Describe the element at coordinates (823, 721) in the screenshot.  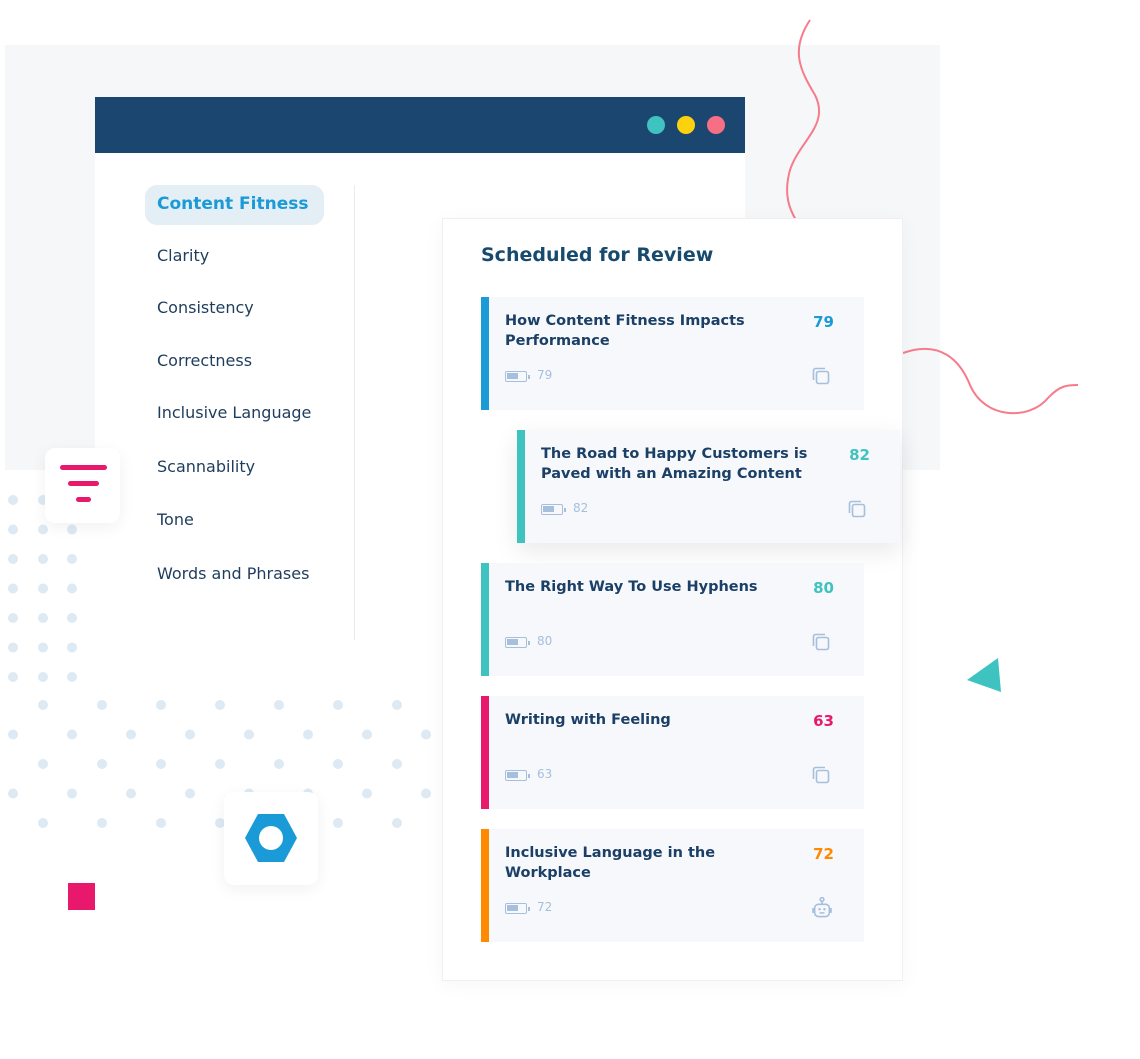
I see `item-score: 63` at that location.